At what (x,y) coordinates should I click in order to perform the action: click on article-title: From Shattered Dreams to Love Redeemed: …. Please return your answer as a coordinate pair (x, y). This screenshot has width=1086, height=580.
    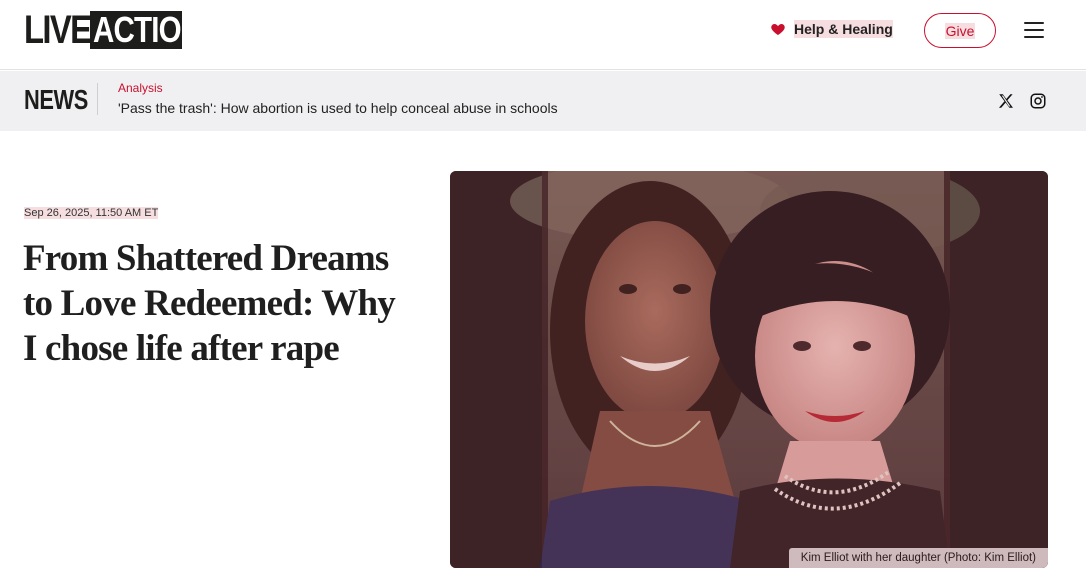
    Looking at the image, I should click on (209, 303).